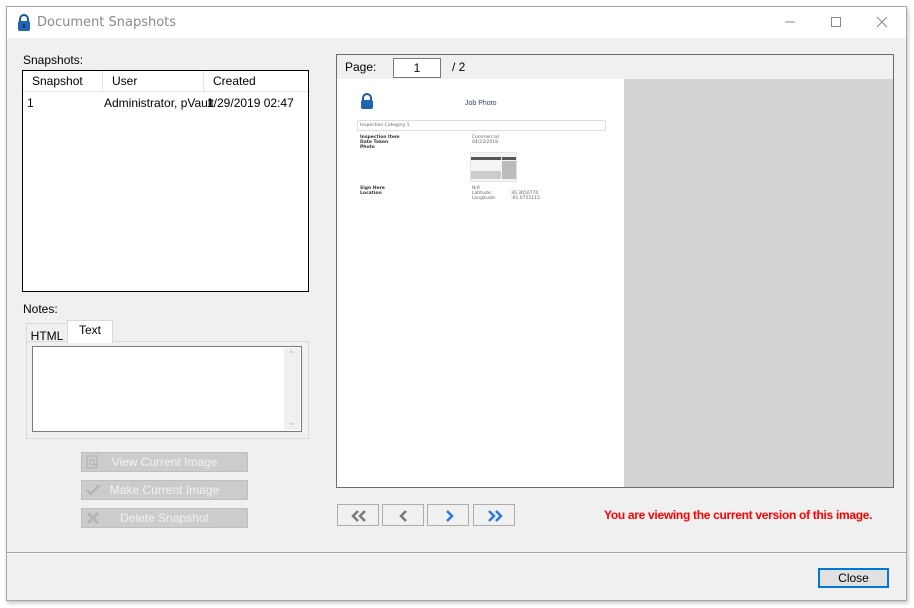 The height and width of the screenshot is (608, 914). I want to click on column-header-user: User, so click(153, 81).